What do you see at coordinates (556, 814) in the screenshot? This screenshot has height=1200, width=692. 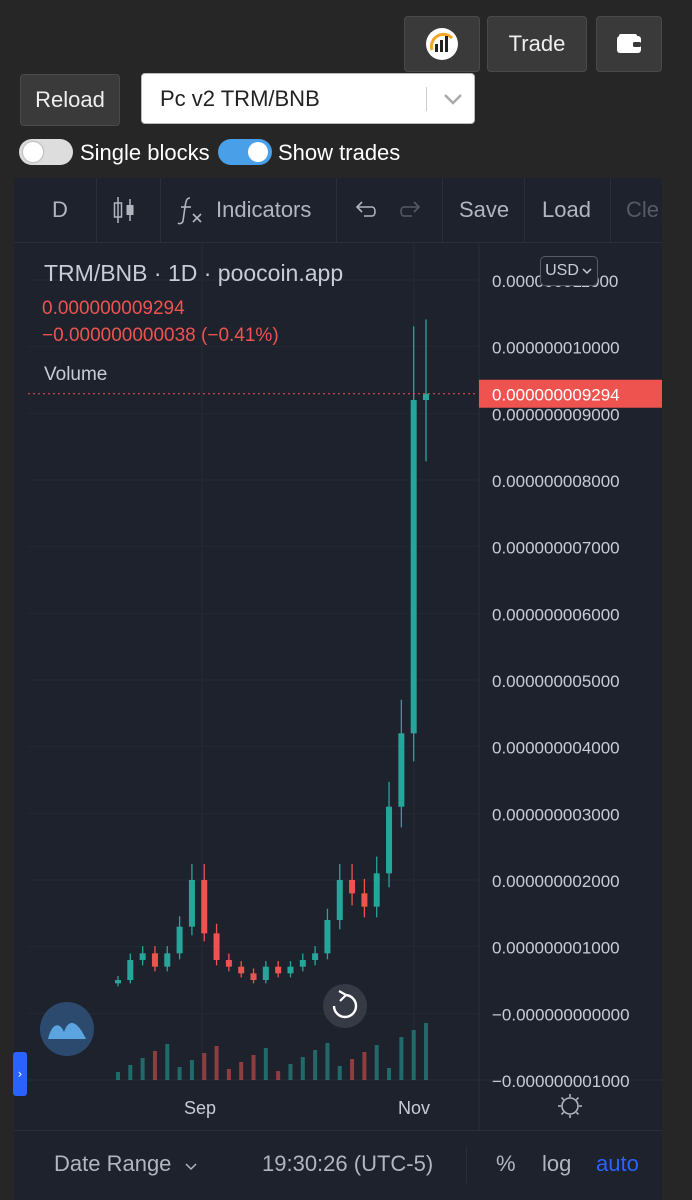 I see `y-axis-label: 0.000000003000` at bounding box center [556, 814].